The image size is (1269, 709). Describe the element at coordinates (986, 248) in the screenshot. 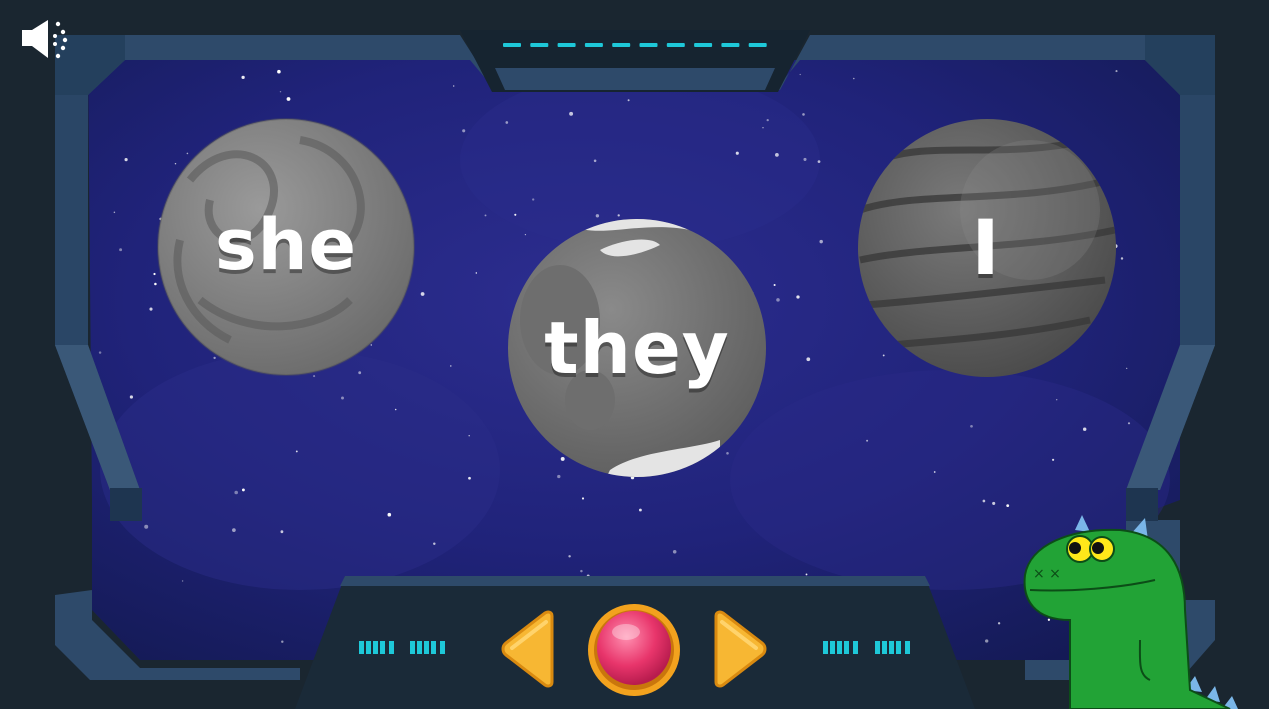

I see `word-i: I` at that location.